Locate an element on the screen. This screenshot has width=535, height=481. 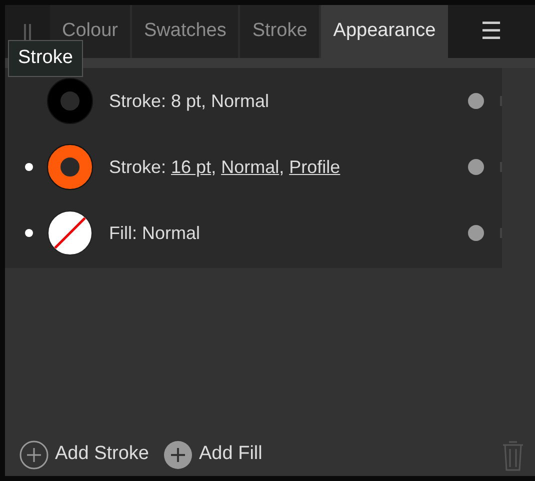
tooltip: Stroke is located at coordinates (45, 58).